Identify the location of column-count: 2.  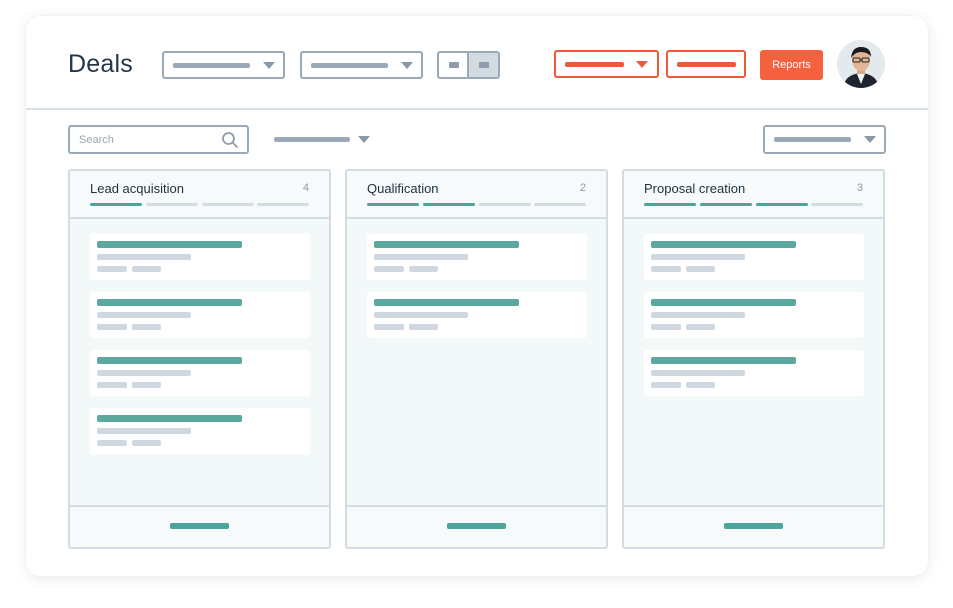
(582, 188).